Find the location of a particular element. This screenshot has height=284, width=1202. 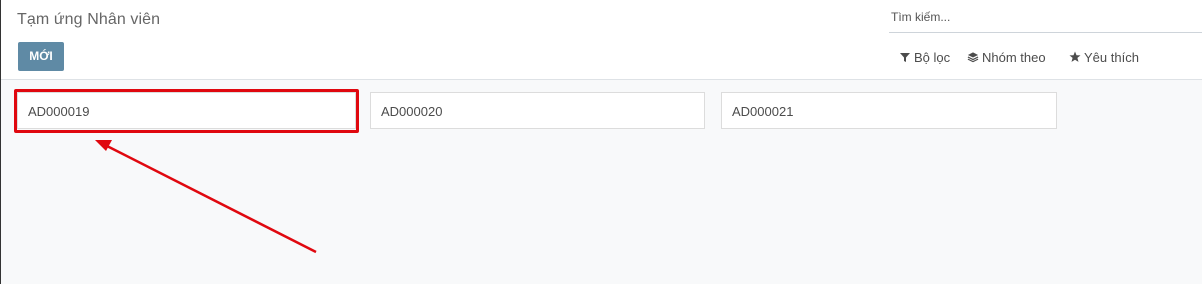

annotation-arrow is located at coordinates (206, 197).